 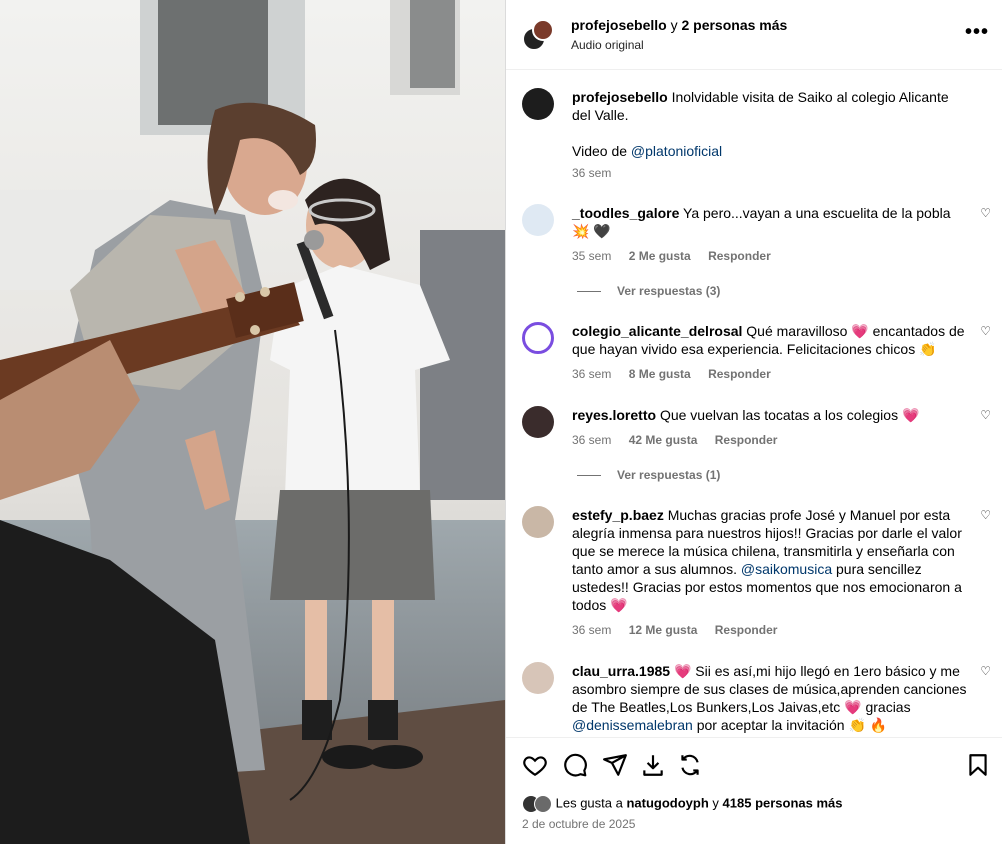 What do you see at coordinates (618, 515) in the screenshot?
I see `comment-username: estefy_p.baez` at bounding box center [618, 515].